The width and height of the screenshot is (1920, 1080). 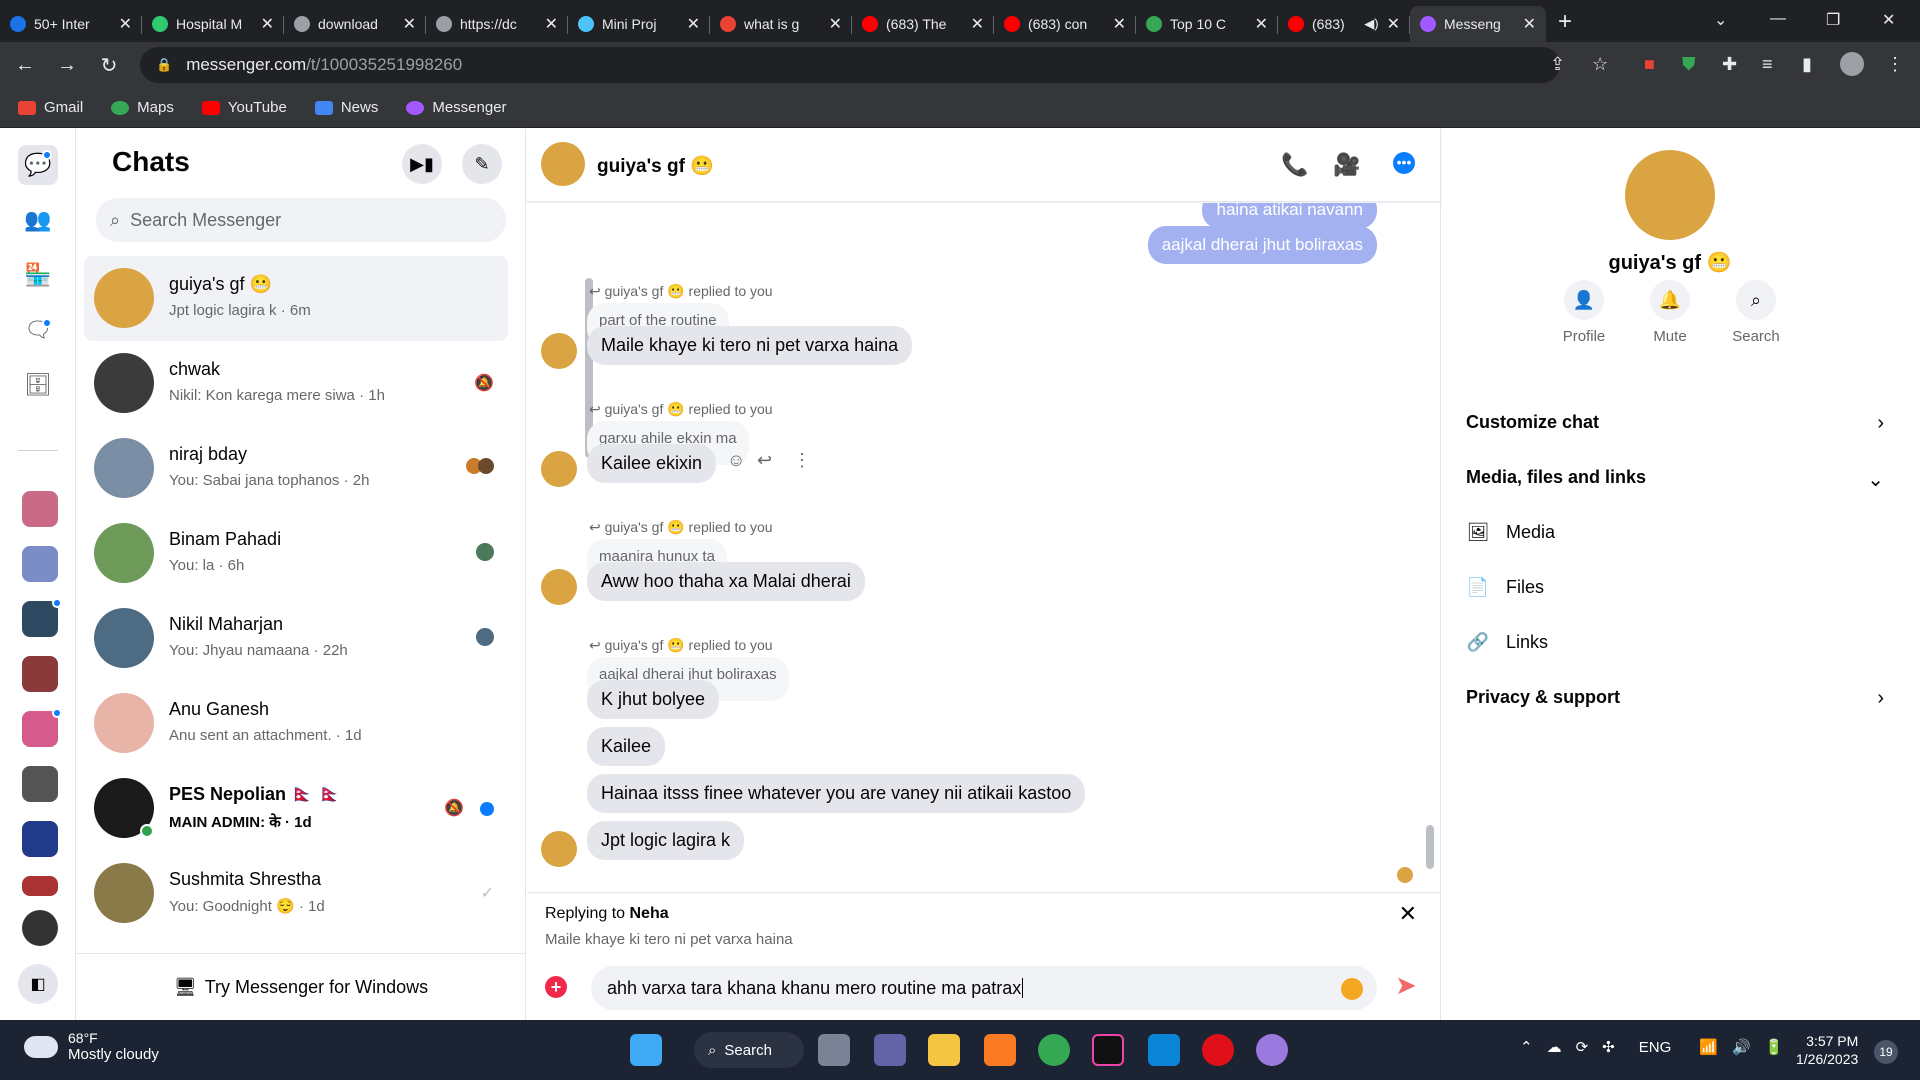 I want to click on bookmark-star-icon: ☆, so click(x=1600, y=64).